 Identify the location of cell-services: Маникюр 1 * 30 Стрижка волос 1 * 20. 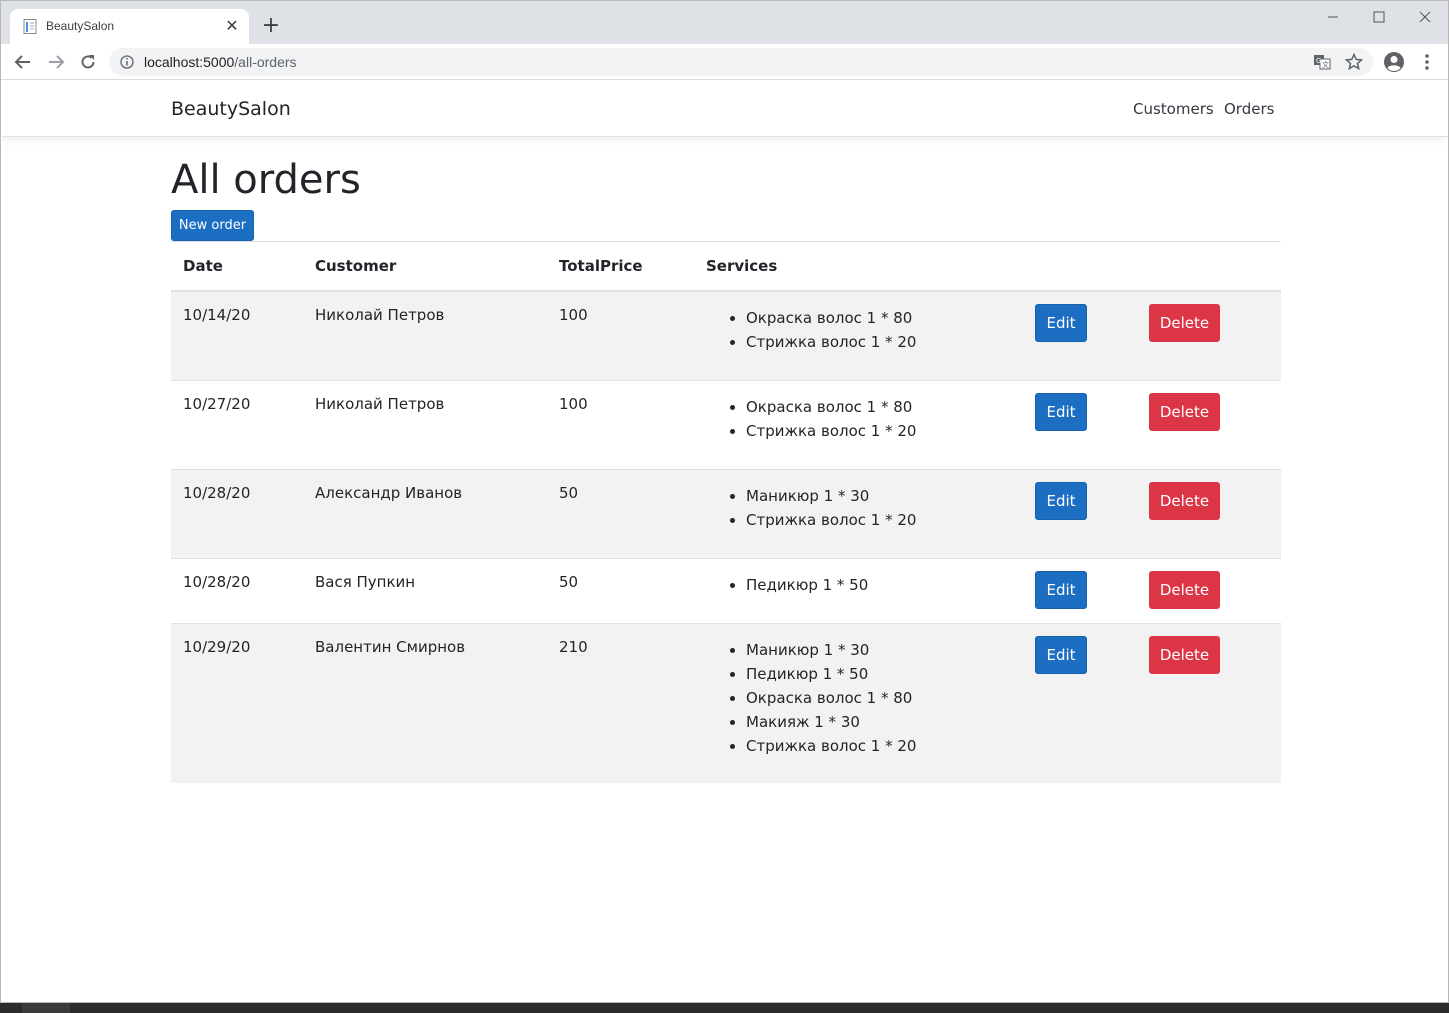
(858, 513).